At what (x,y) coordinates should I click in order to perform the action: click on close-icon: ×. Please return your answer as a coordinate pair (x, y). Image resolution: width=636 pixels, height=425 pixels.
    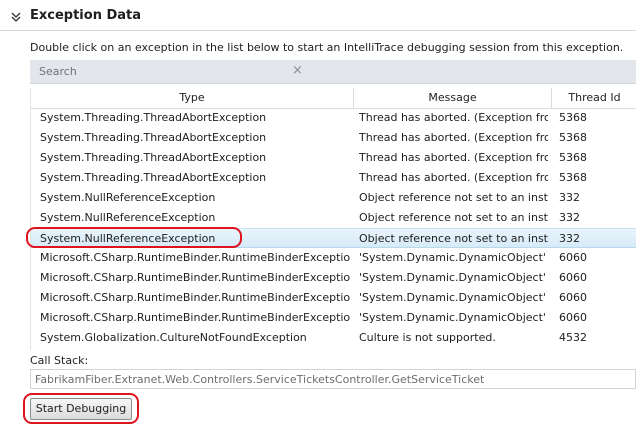
    Looking at the image, I should click on (297, 70).